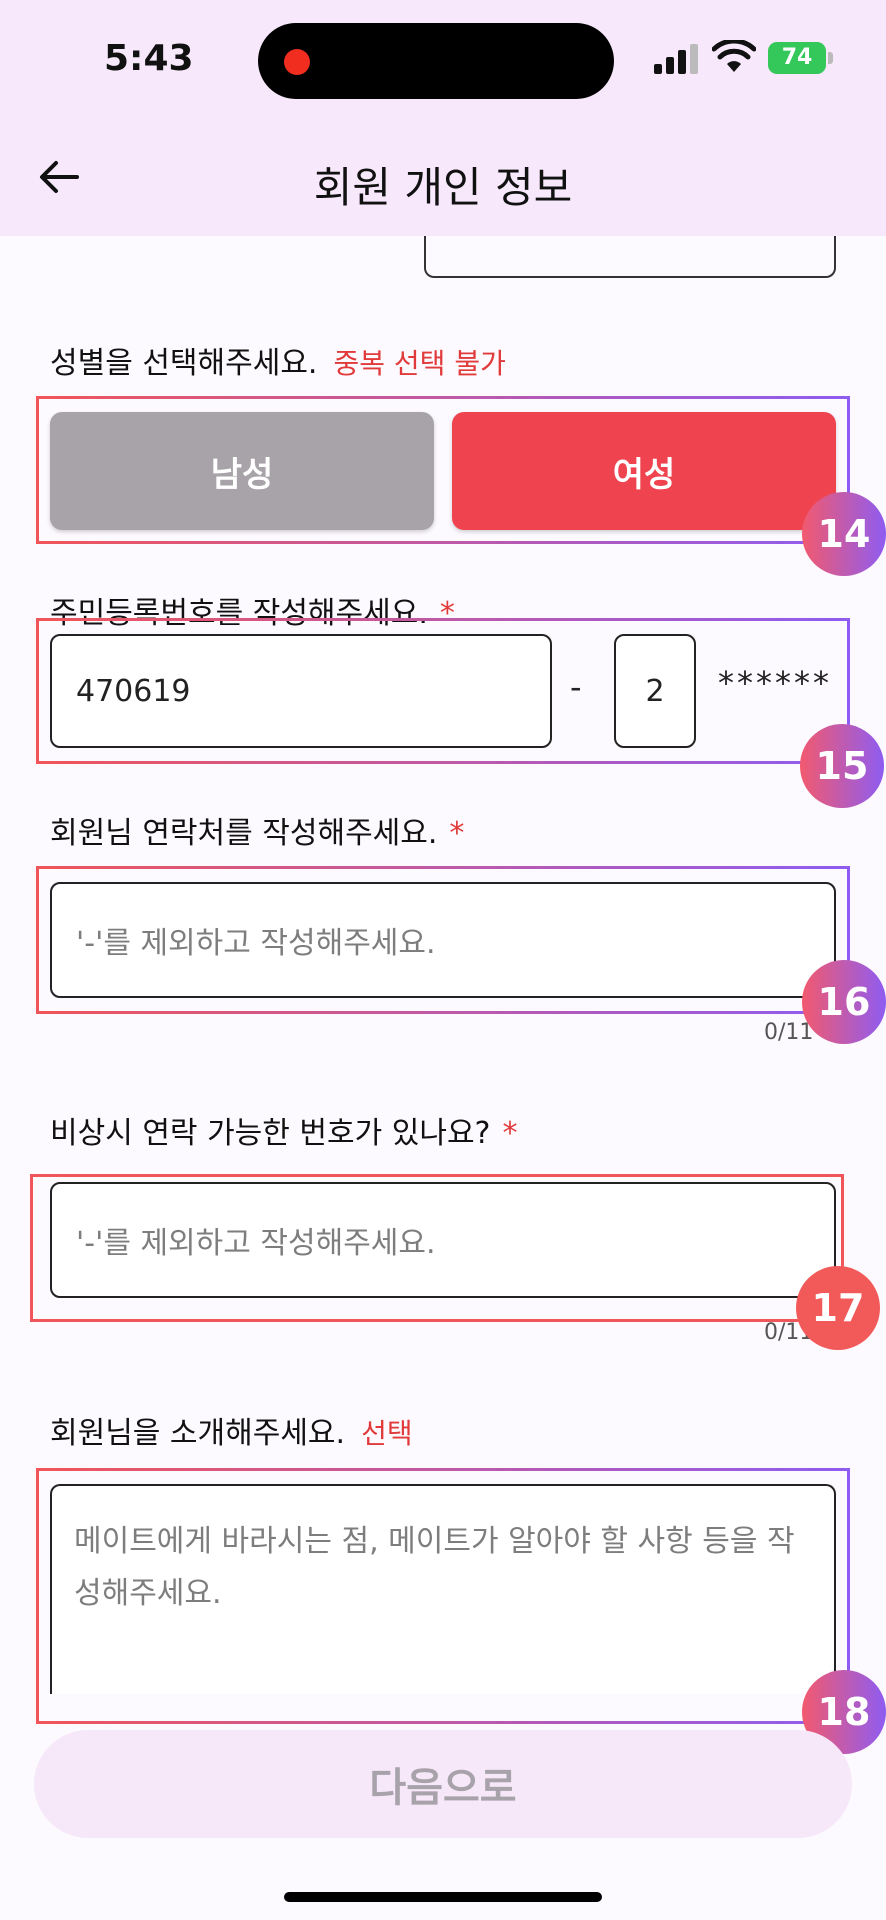 Image resolution: width=886 pixels, height=1920 pixels. I want to click on contact-label-text: 회원님 연락처를 작성해주세요., so click(244, 833).